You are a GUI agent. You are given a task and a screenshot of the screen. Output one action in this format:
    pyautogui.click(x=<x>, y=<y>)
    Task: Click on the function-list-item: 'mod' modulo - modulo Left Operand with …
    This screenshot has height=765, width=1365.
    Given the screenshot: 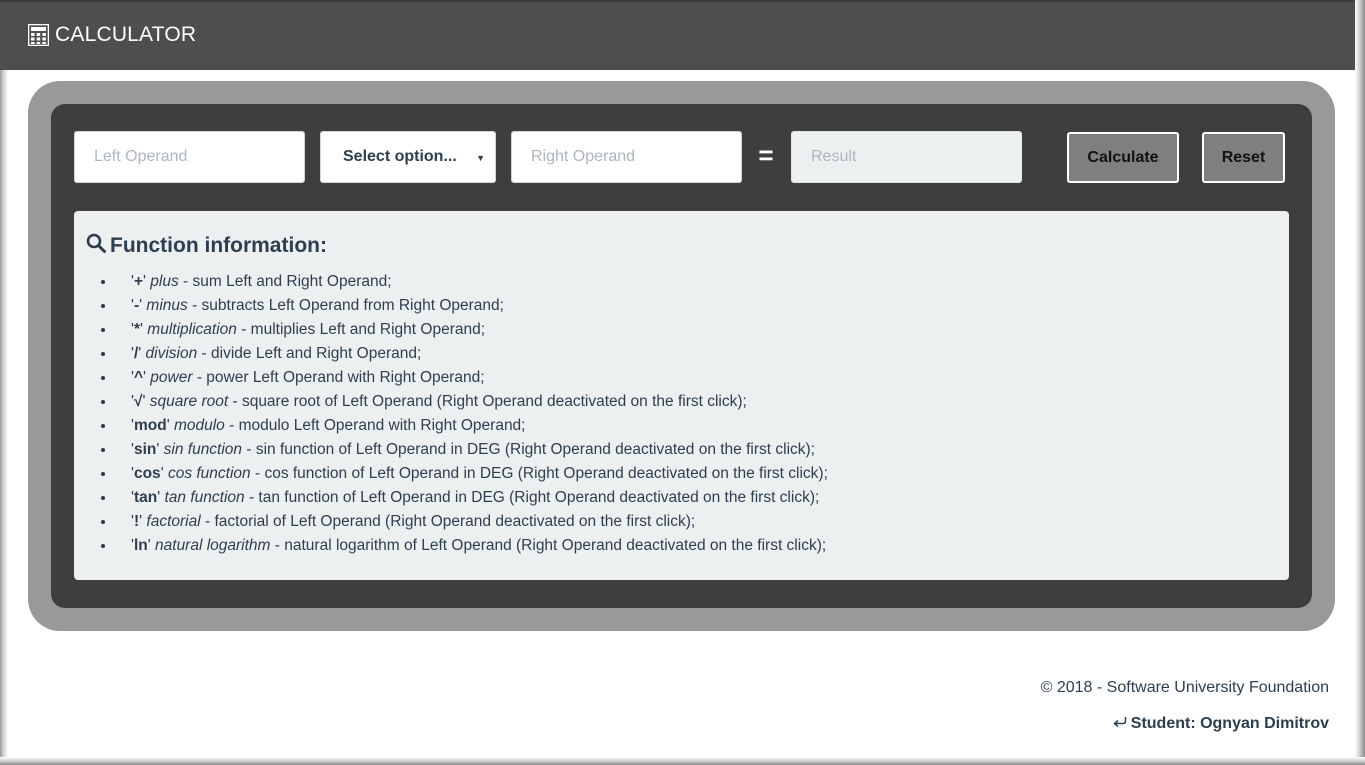 What is the action you would take?
    pyautogui.click(x=691, y=425)
    